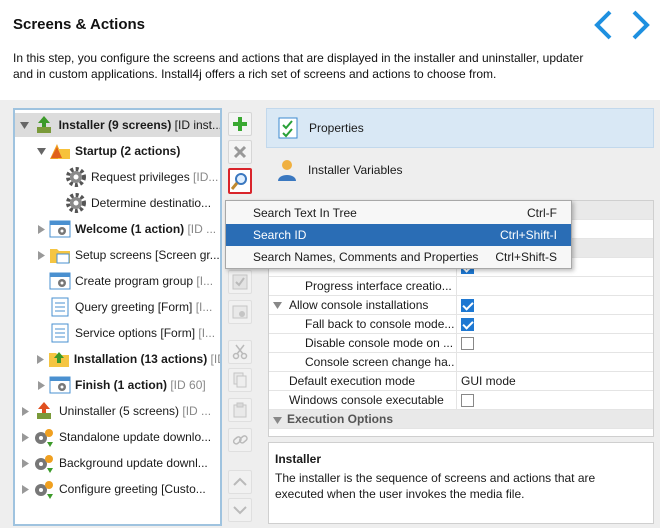 The width and height of the screenshot is (660, 528). I want to click on checkbox-fall-back, so click(467, 324).